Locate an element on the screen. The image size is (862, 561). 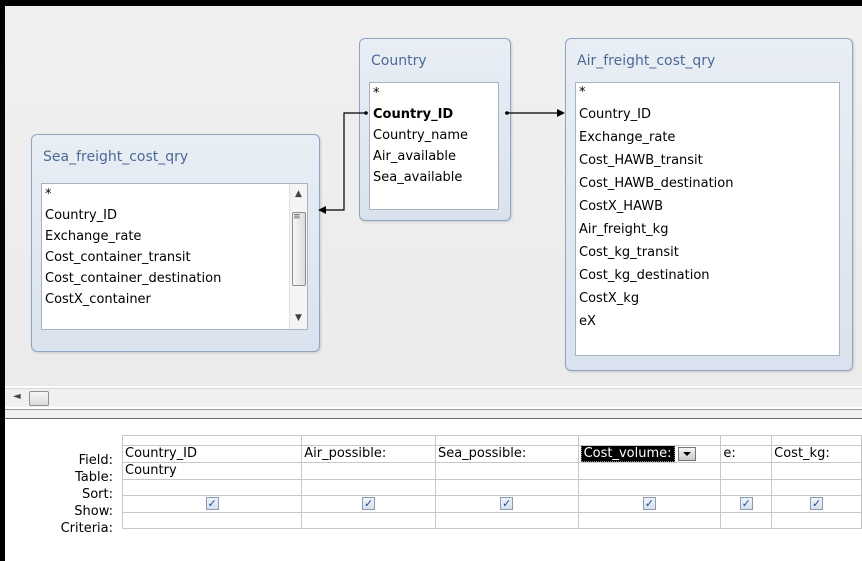
show-row: ✓ ✓ ✓ ✓ ✓ ✓ is located at coordinates (491, 504).